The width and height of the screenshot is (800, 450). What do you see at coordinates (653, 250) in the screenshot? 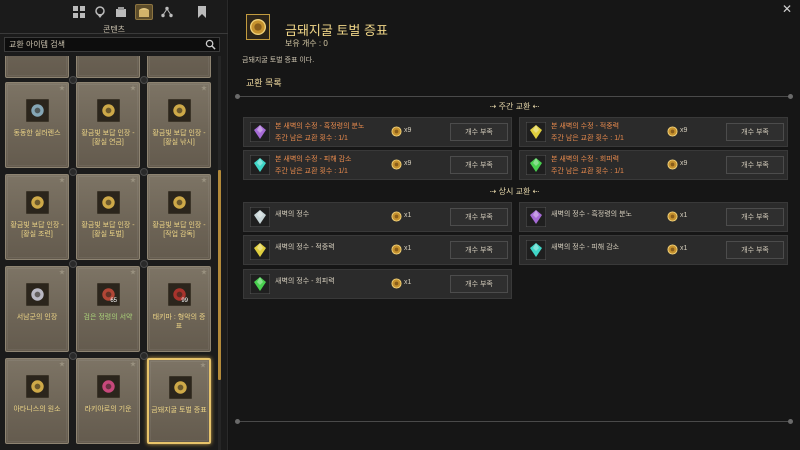
I see `exchange-row: 새벽의 정수 - 피해 감소 x1 개수 부족` at bounding box center [653, 250].